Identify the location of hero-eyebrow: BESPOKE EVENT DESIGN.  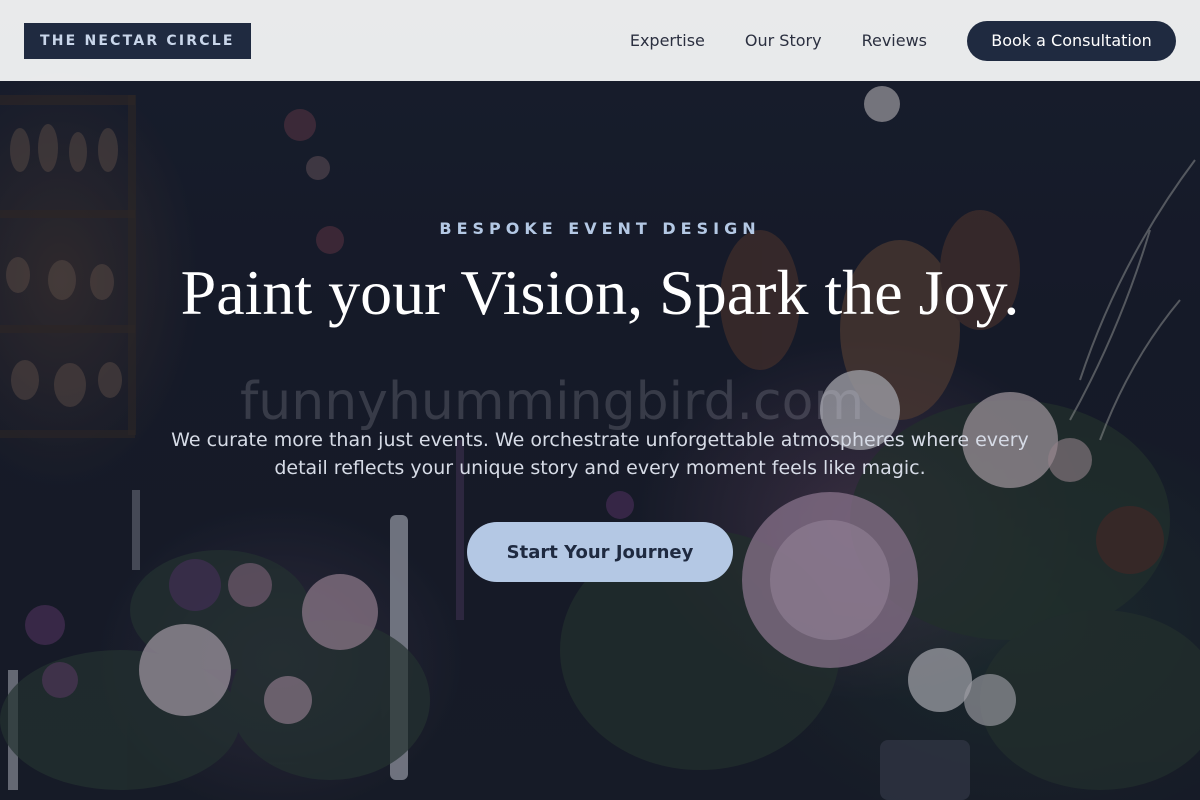
(600, 228).